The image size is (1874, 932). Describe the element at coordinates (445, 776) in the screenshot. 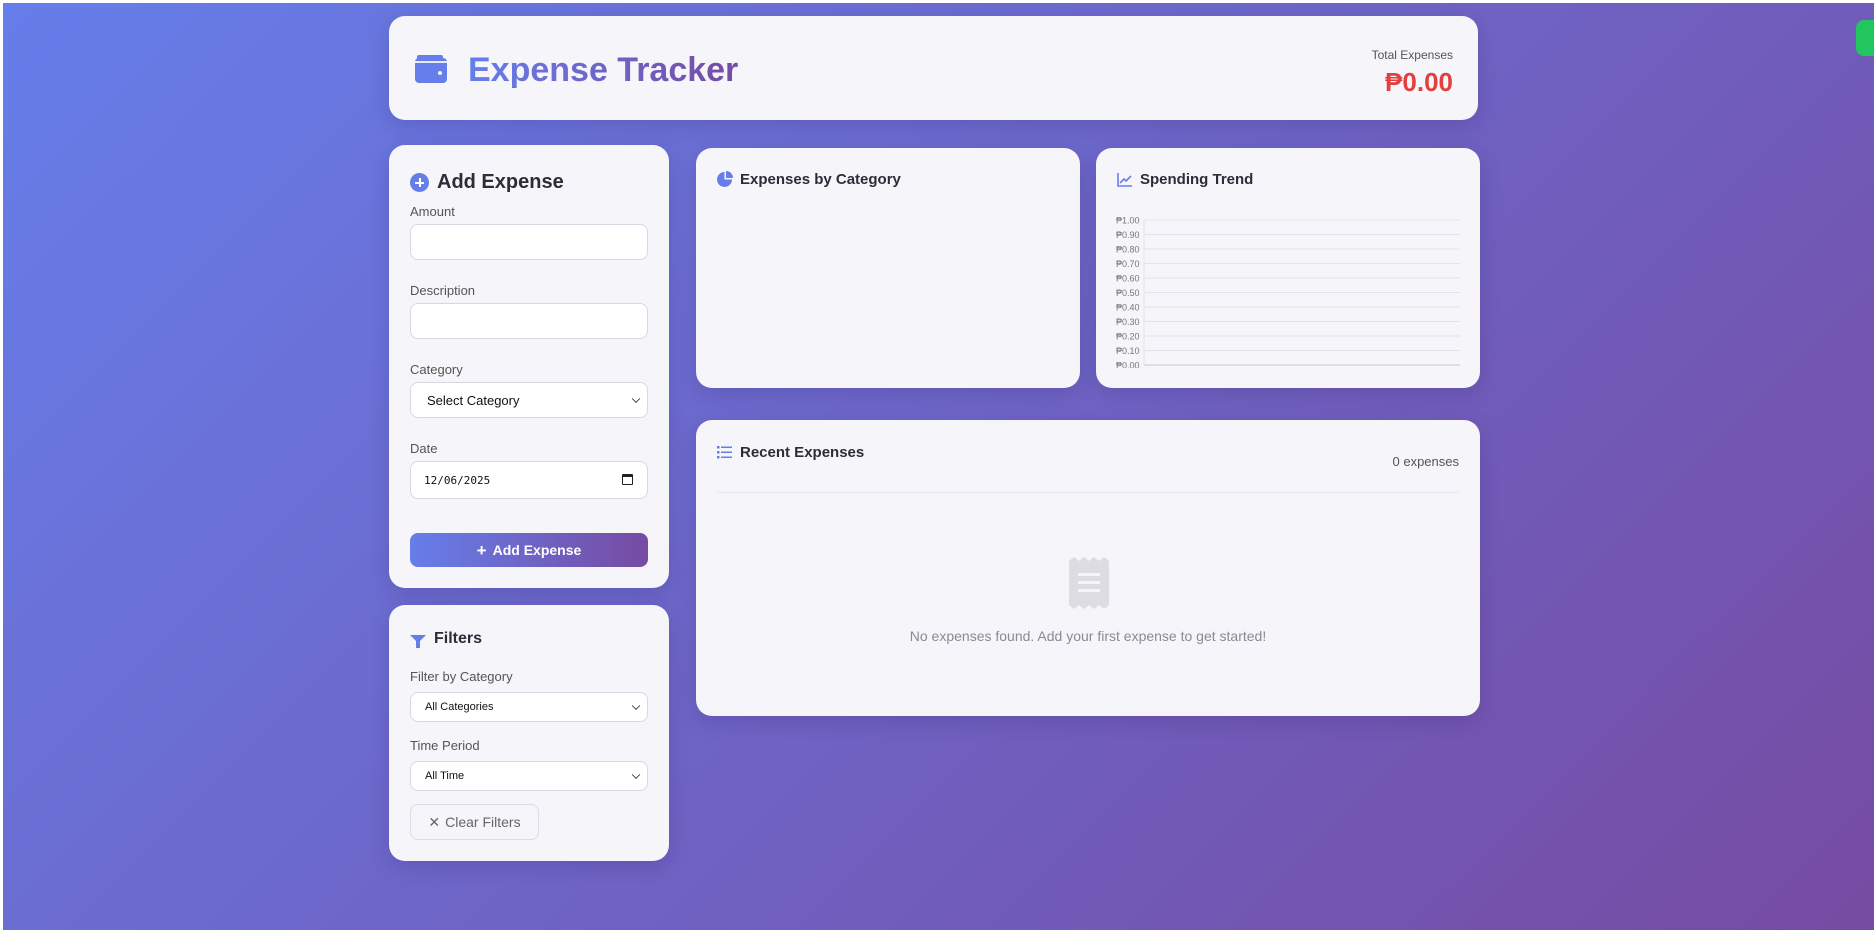

I see `time-period-value: All Time` at that location.